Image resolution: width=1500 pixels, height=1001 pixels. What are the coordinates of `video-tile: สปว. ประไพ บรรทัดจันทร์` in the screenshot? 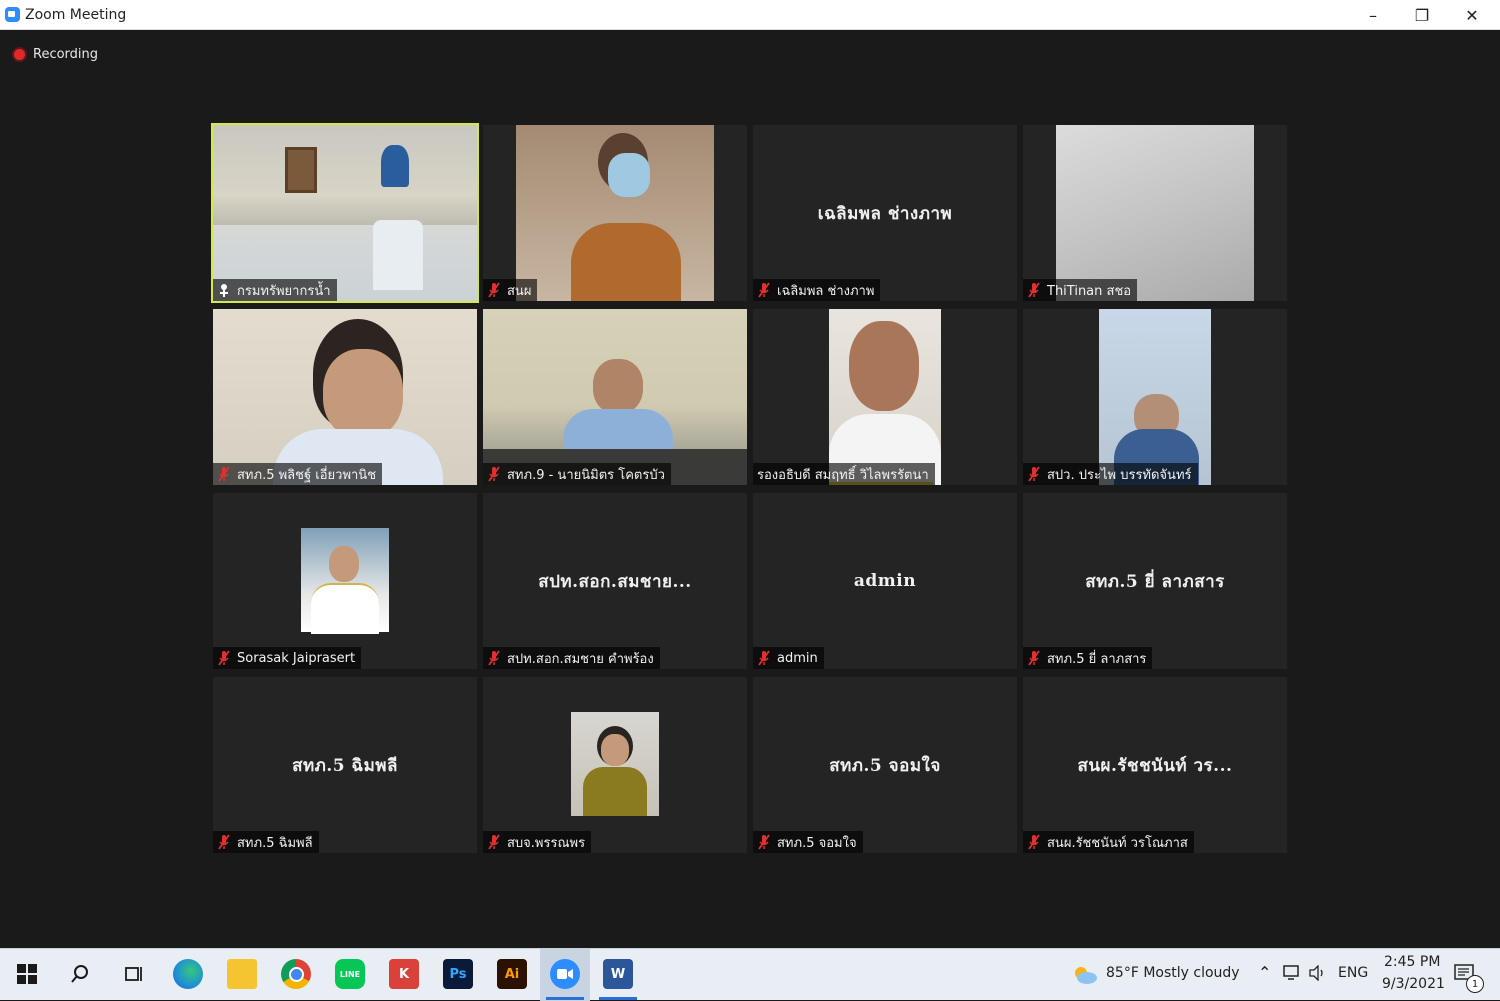 It's located at (1155, 397).